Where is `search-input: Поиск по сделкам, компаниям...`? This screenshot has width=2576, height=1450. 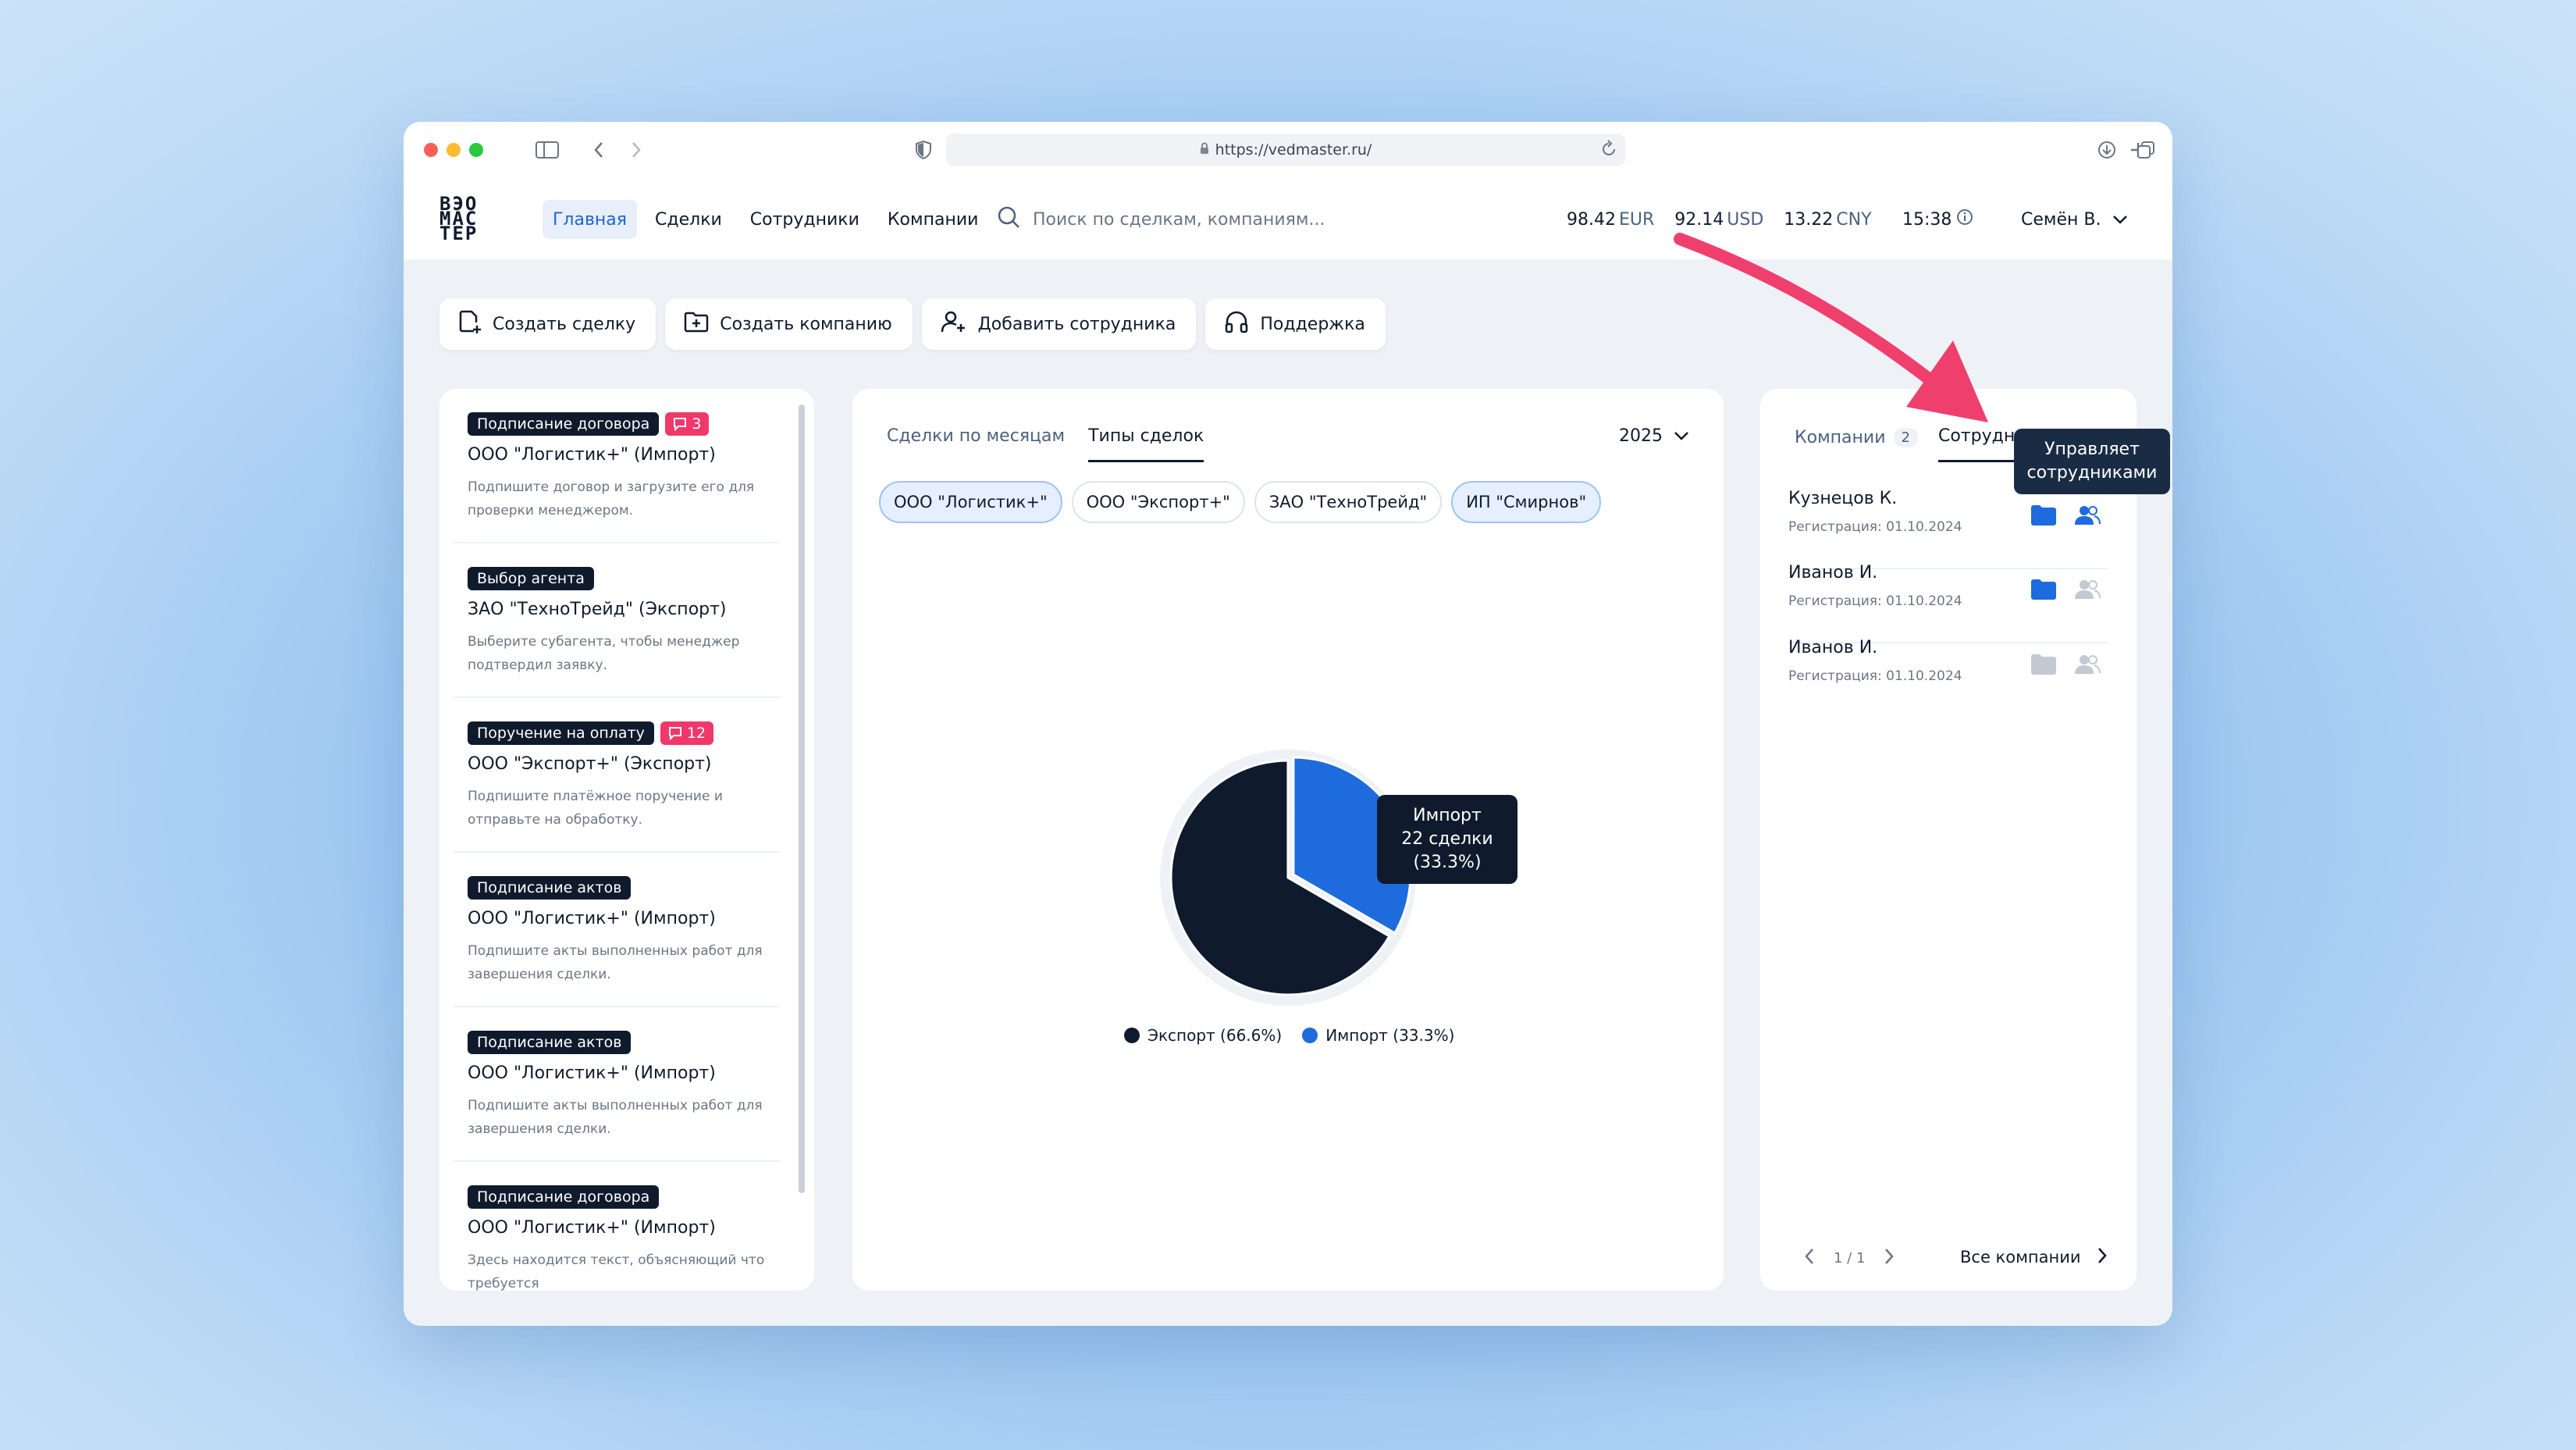
search-input: Поиск по сделкам, компаниям... is located at coordinates (1161, 219).